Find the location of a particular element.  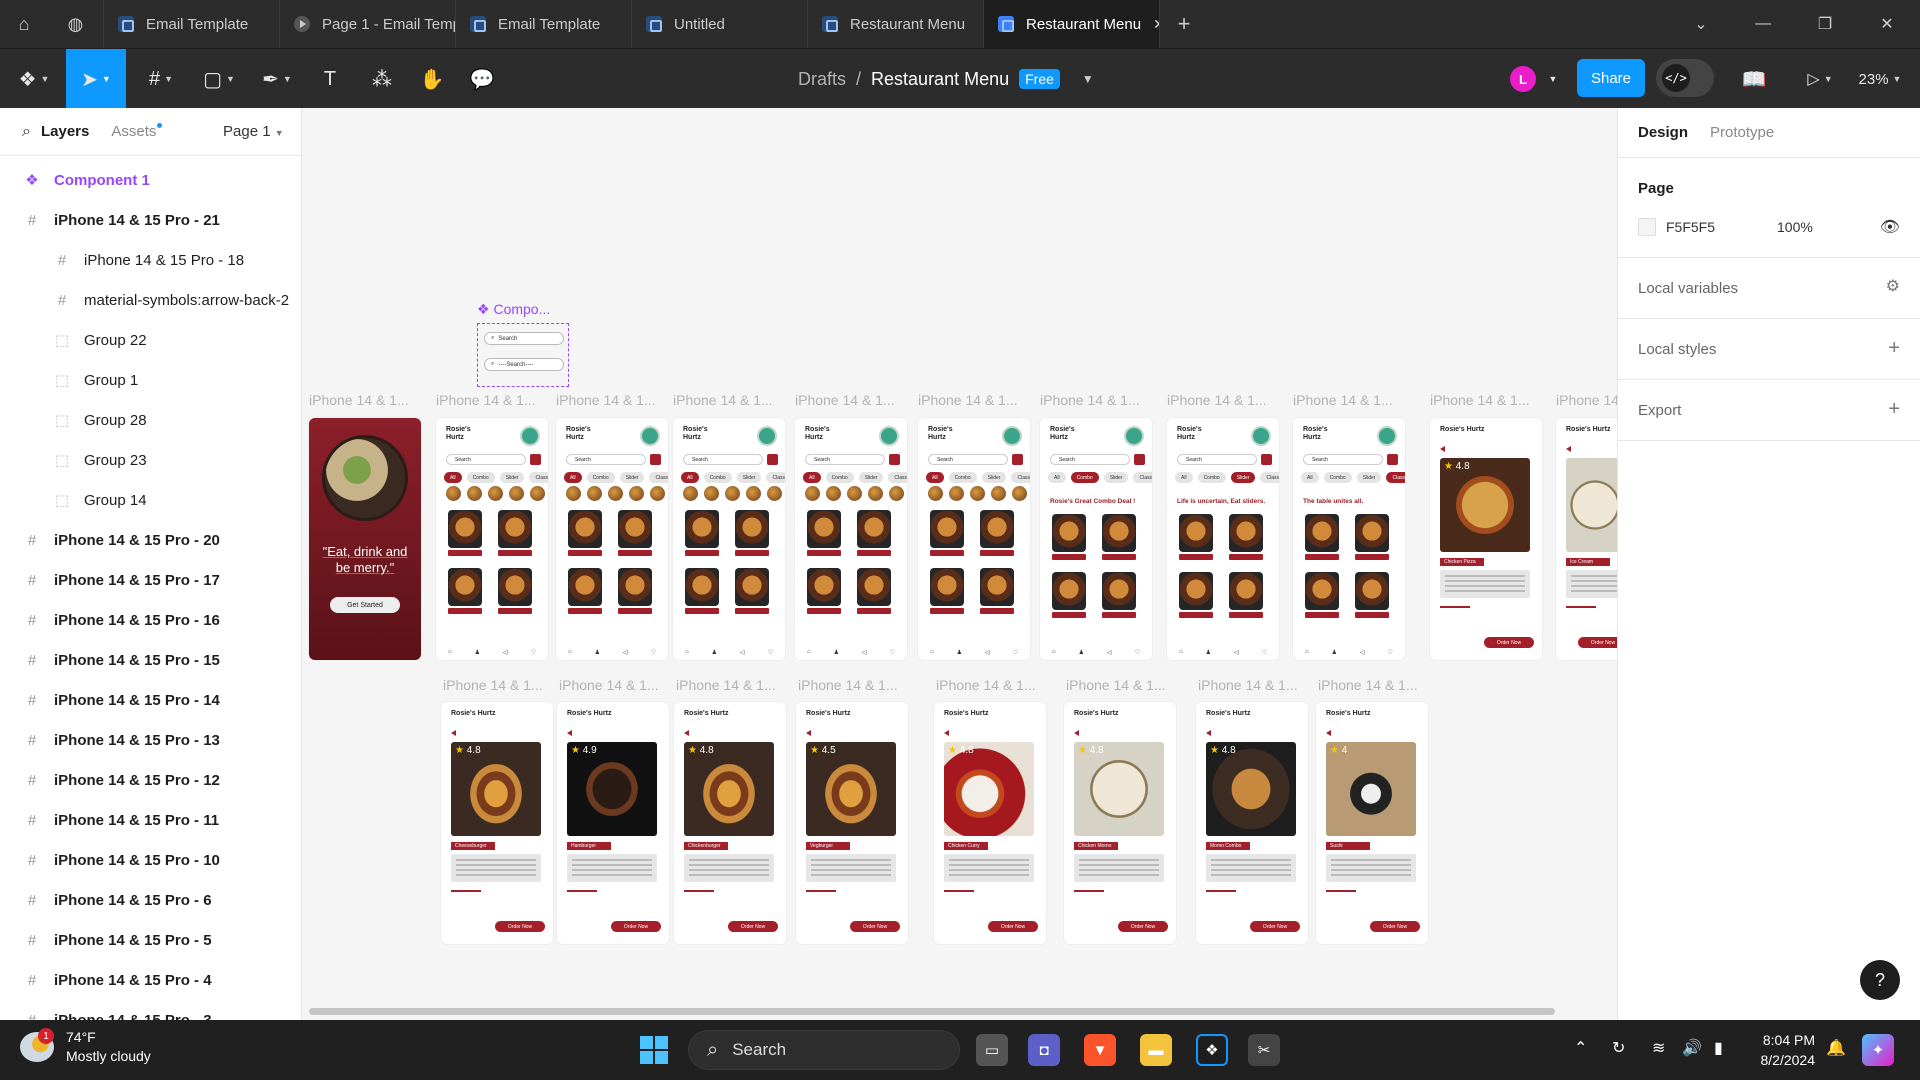

layer-item: ⬚ Group 23 is located at coordinates (150, 460).